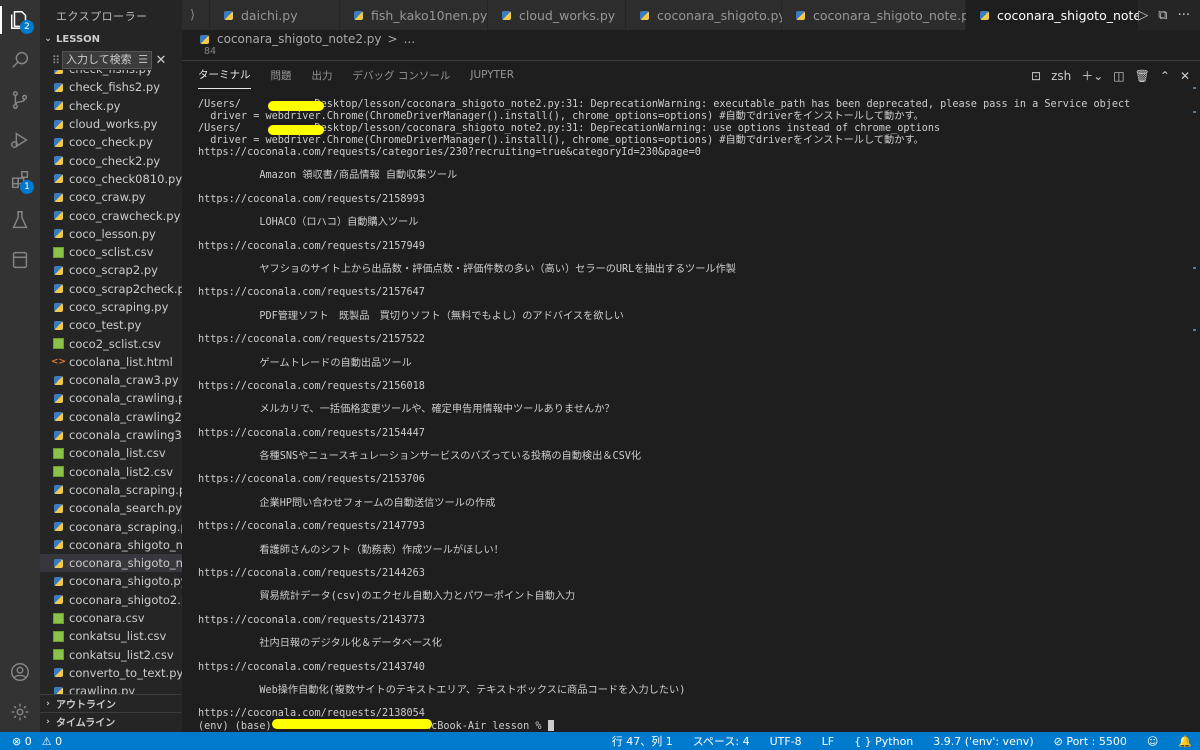 The width and height of the screenshot is (1200, 750). I want to click on file-item: coconara_shigoto.py, so click(111, 581).